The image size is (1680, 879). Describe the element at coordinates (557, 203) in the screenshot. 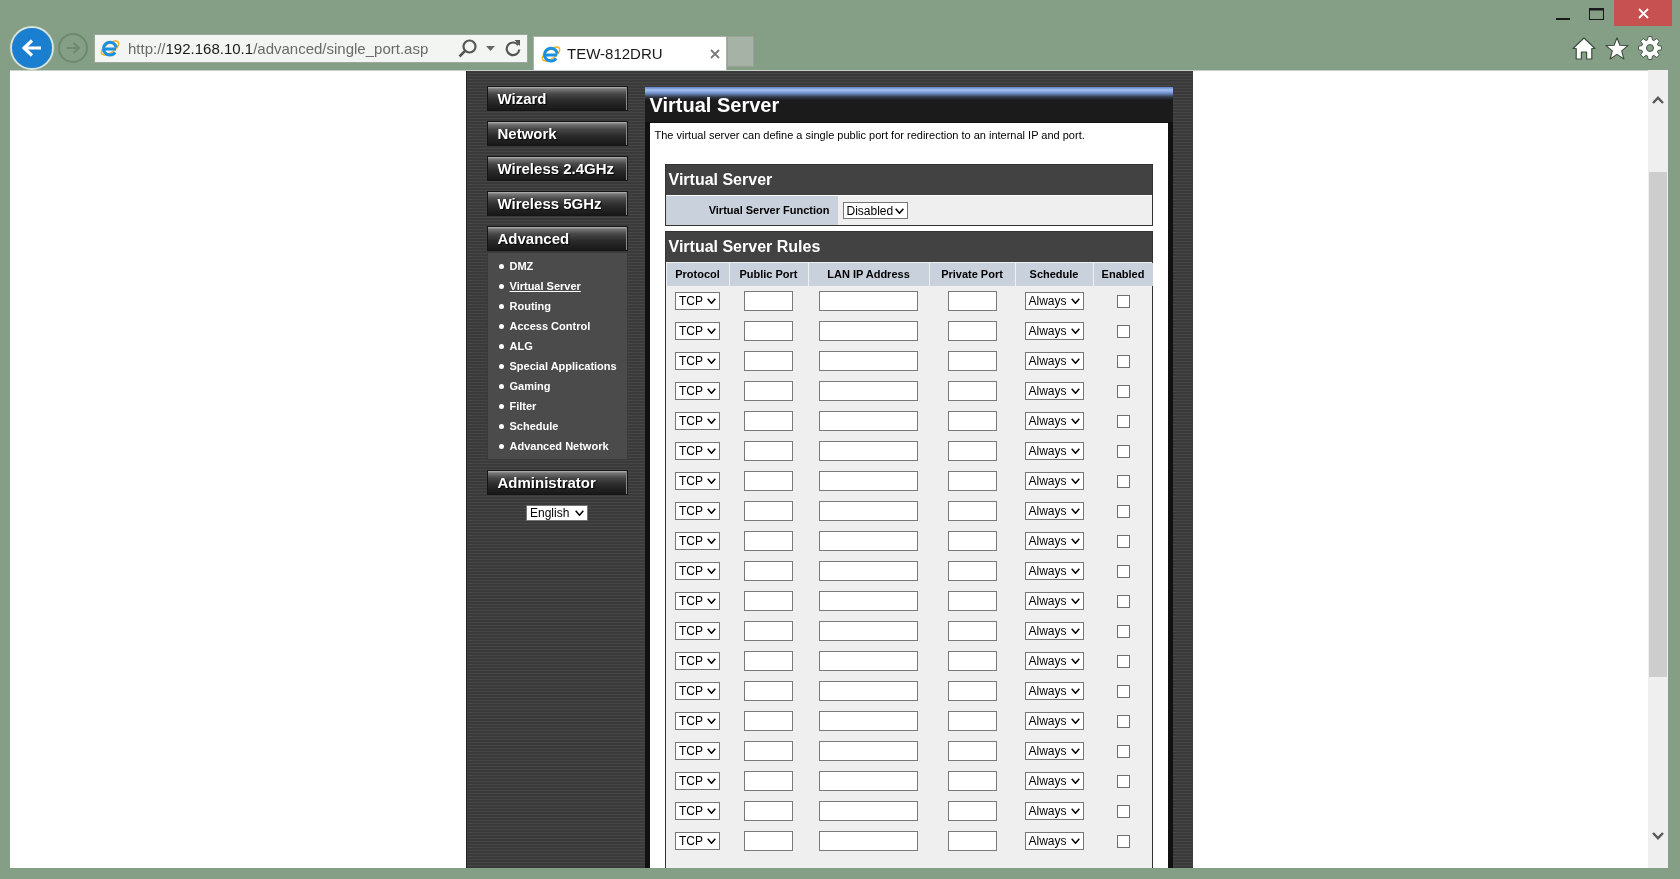

I see `menu-button: Wireless 5GHz` at that location.